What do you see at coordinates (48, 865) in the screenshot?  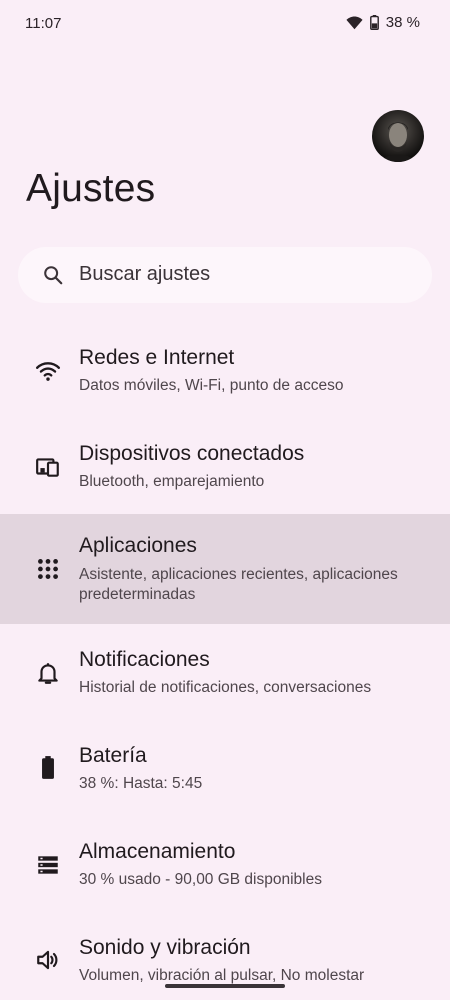 I see `storage-icon` at bounding box center [48, 865].